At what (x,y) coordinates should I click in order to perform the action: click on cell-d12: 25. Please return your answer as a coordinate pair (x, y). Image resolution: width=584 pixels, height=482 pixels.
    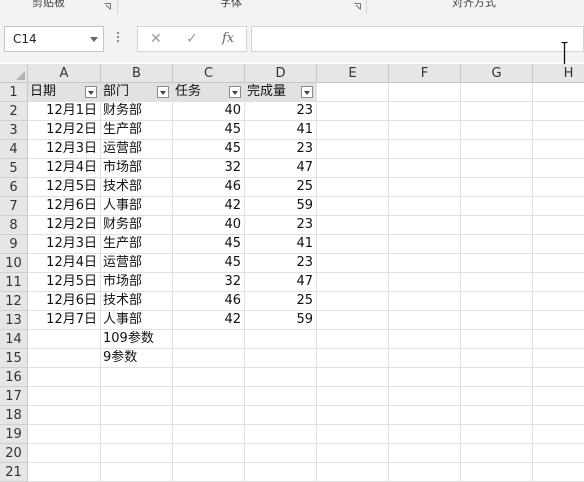
    Looking at the image, I should click on (281, 301).